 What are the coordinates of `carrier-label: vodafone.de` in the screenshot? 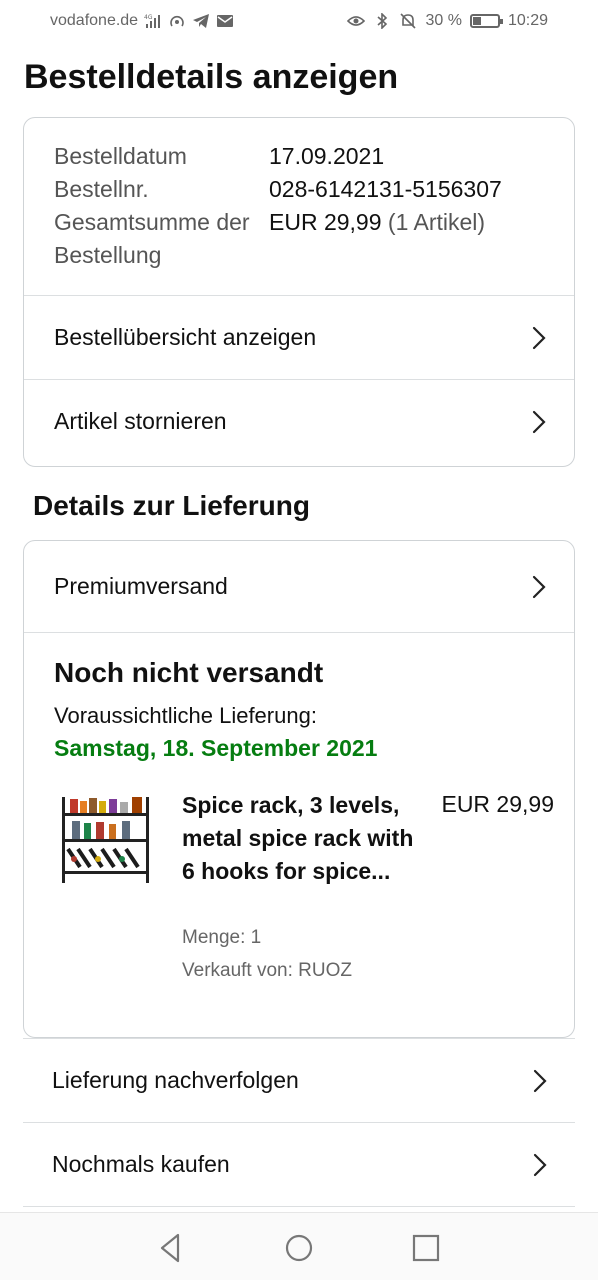 It's located at (94, 20).